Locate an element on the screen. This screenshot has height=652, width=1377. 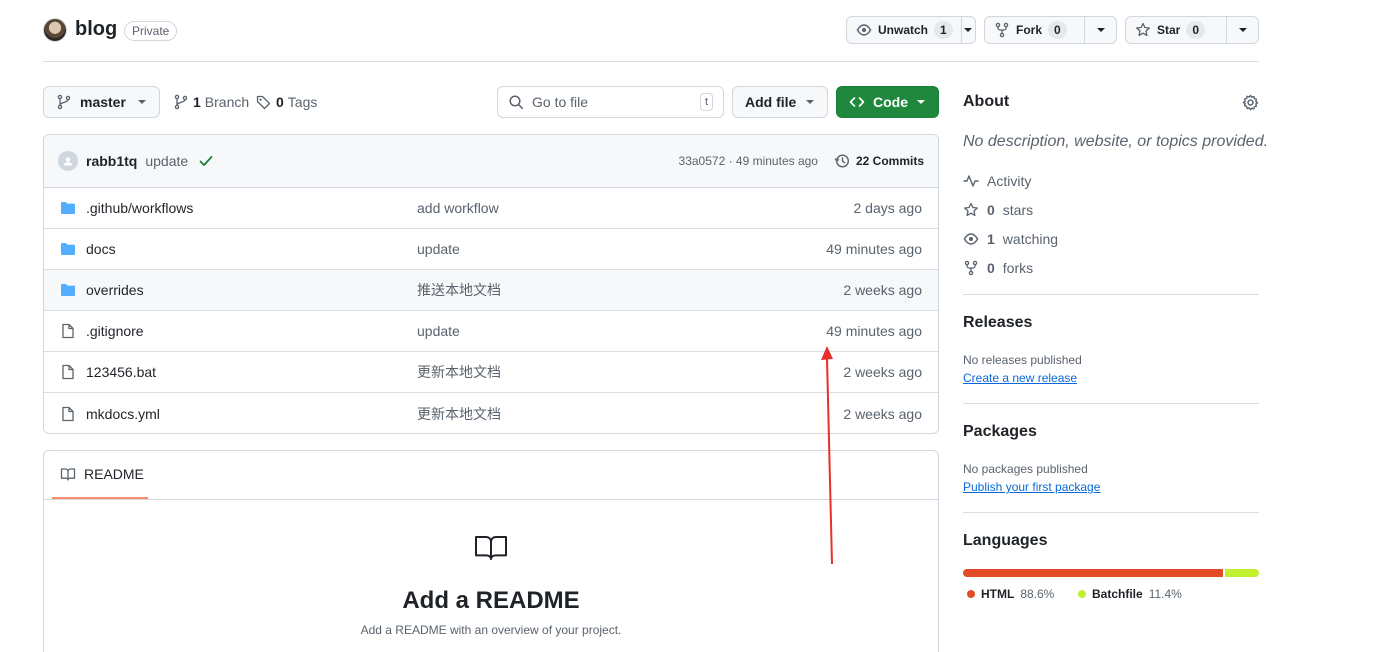
check-icon is located at coordinates (206, 161).